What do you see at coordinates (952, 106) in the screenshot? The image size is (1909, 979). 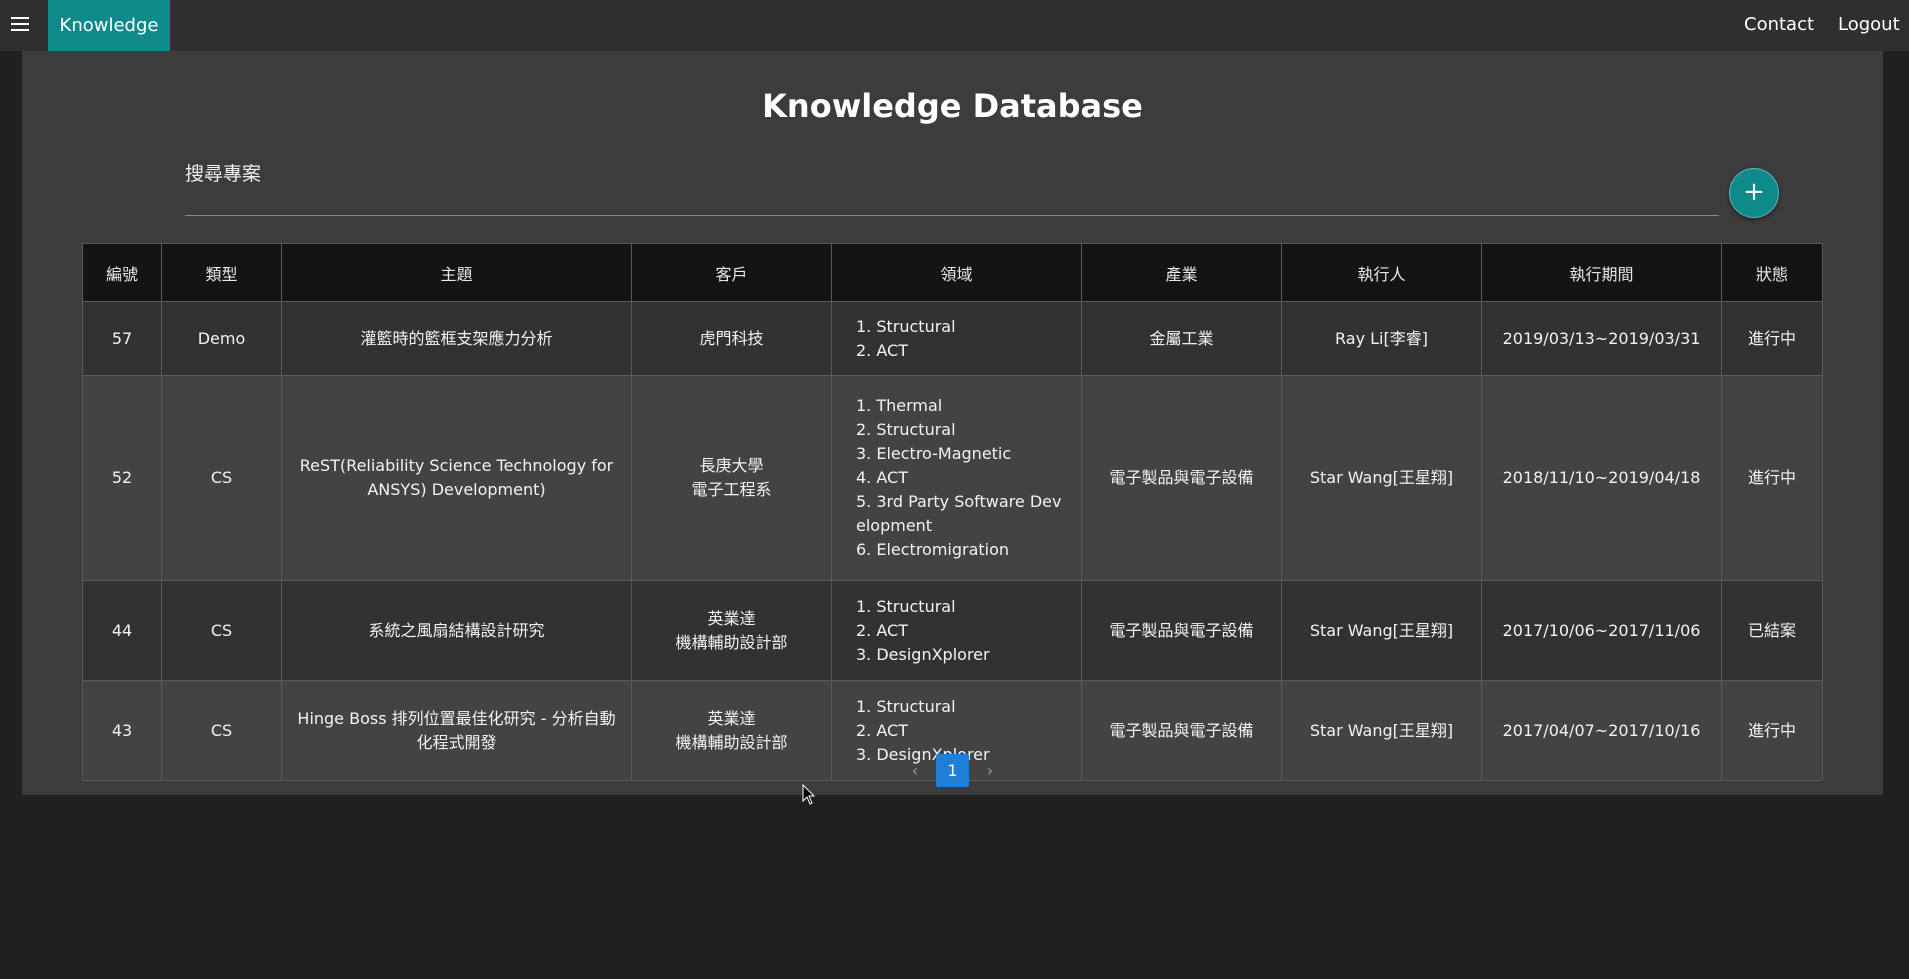 I see `page-title: Knowledge Database` at bounding box center [952, 106].